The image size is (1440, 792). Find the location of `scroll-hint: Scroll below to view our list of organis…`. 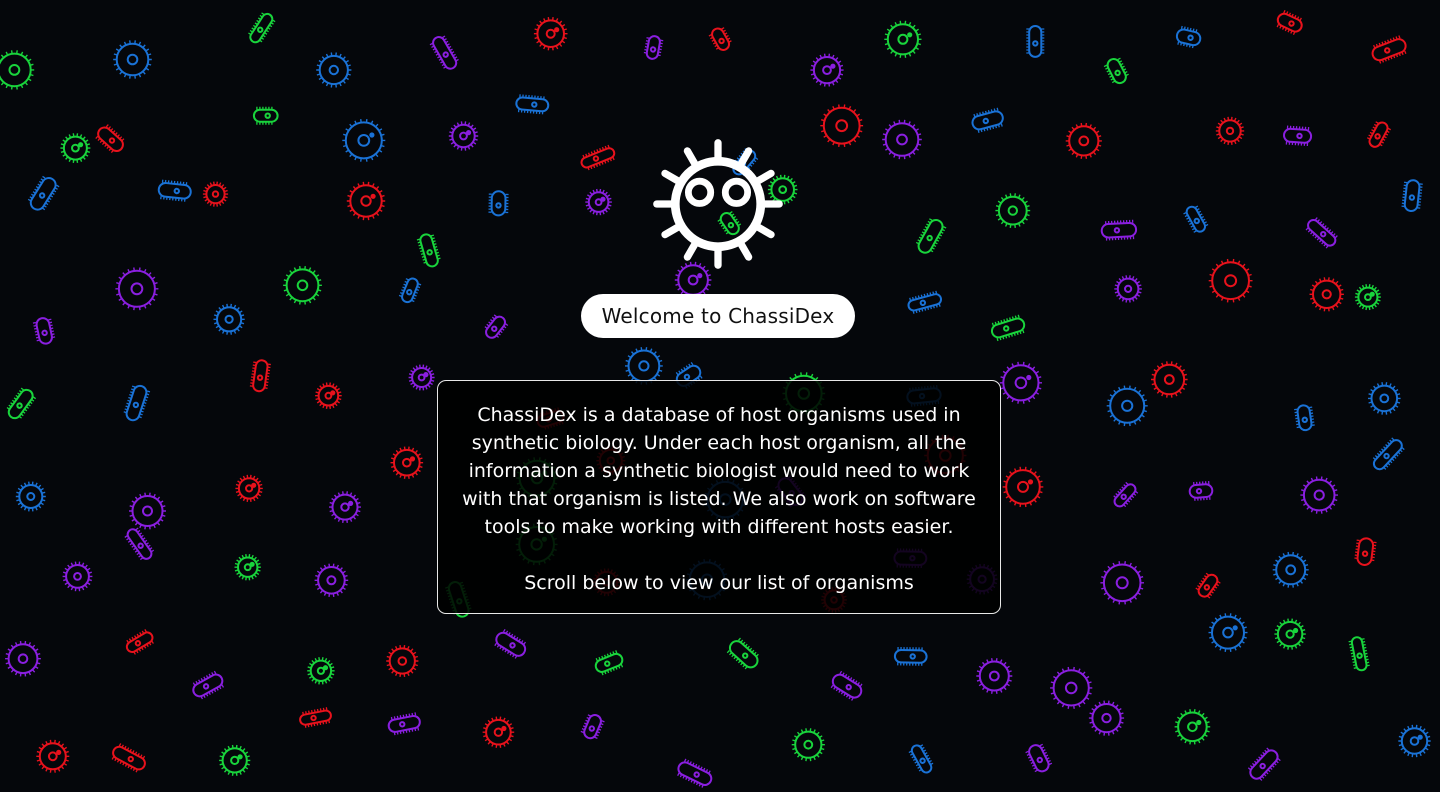

scroll-hint: Scroll below to view our list of organis… is located at coordinates (719, 583).